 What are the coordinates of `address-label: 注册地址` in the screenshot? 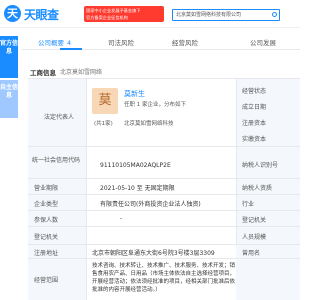 It's located at (46, 253).